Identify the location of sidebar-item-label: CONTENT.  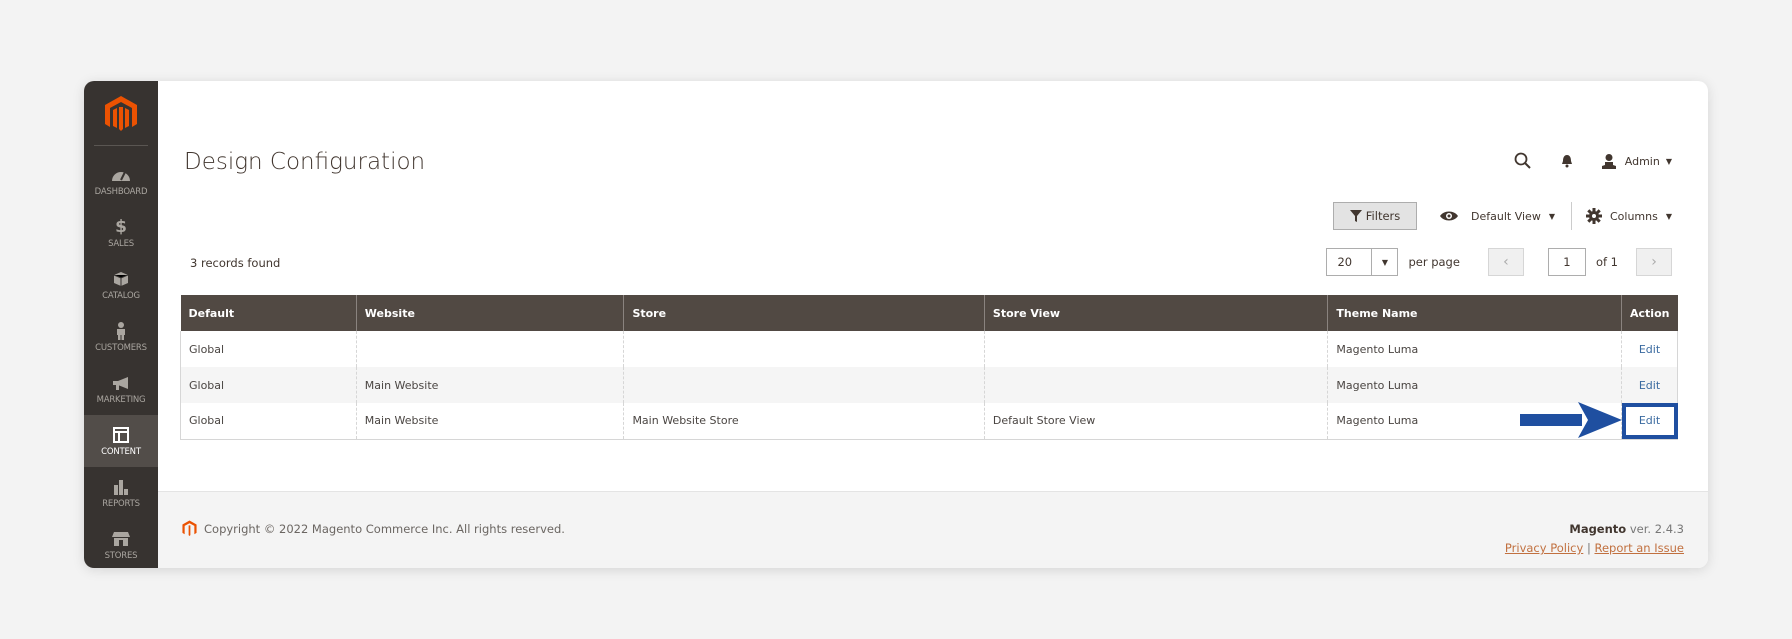
(121, 451).